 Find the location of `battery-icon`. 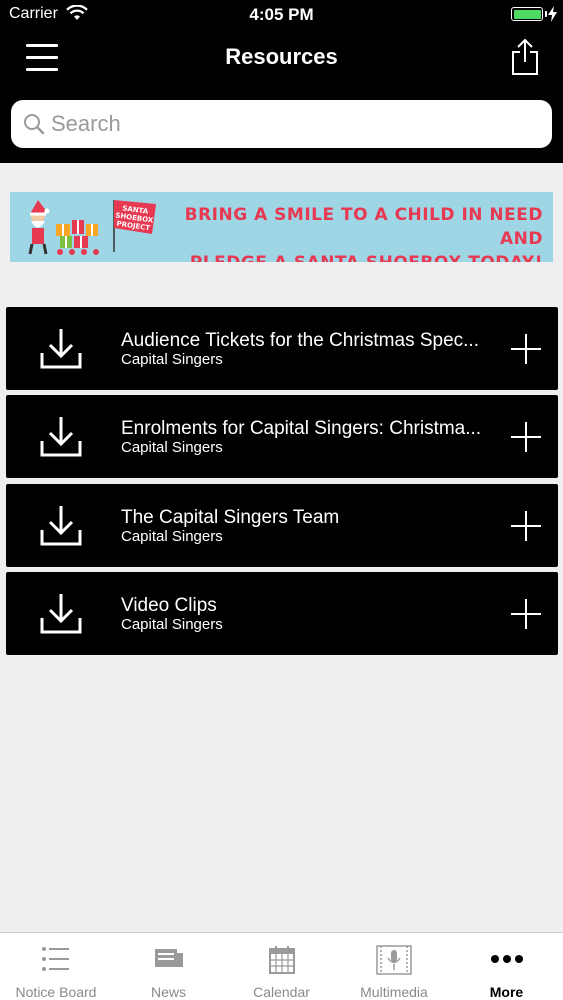

battery-icon is located at coordinates (527, 14).